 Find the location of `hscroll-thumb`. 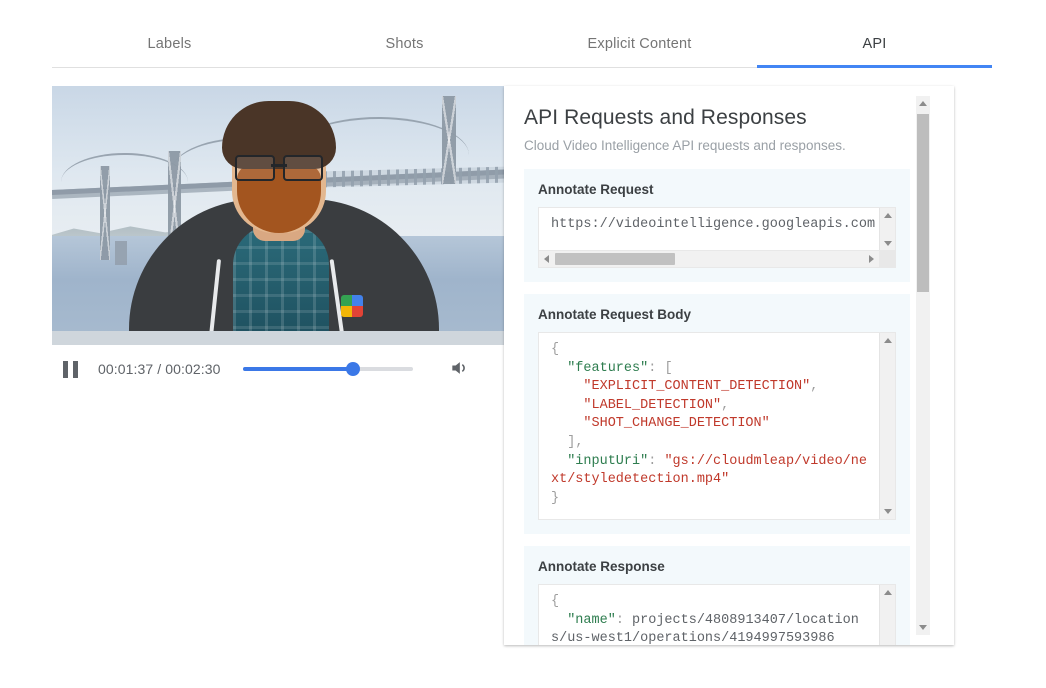

hscroll-thumb is located at coordinates (615, 259).